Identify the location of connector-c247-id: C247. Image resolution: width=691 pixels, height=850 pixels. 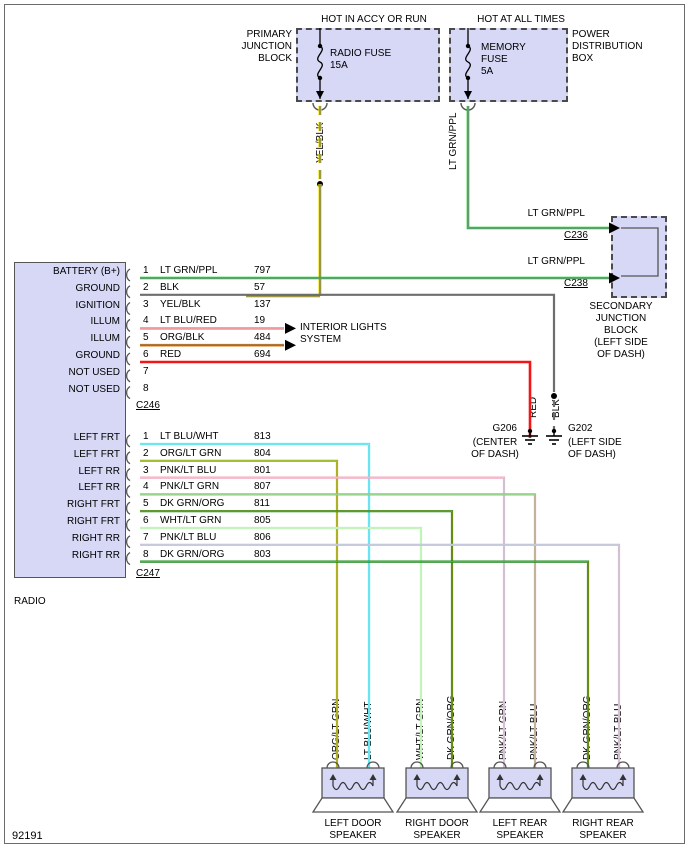
(148, 573).